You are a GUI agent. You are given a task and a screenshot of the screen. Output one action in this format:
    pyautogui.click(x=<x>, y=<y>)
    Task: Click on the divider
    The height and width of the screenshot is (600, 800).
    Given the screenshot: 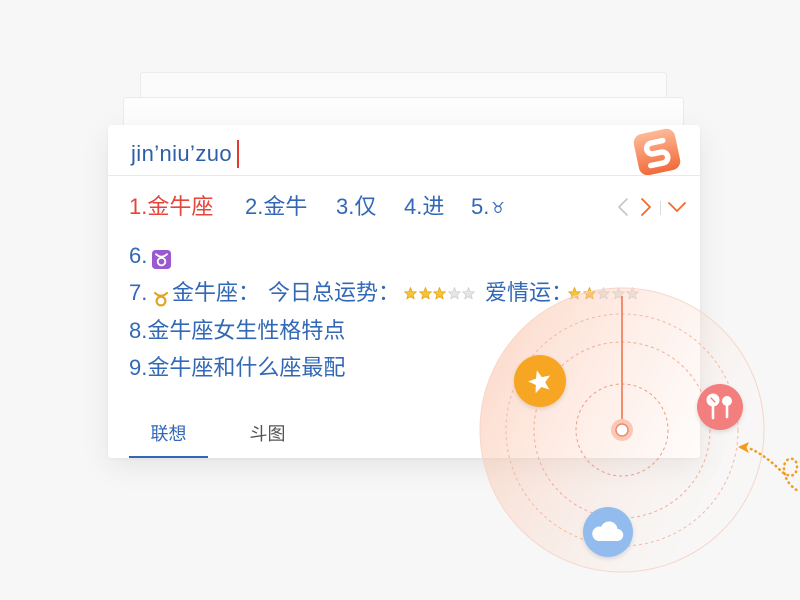 What is the action you would take?
    pyautogui.click(x=404, y=175)
    